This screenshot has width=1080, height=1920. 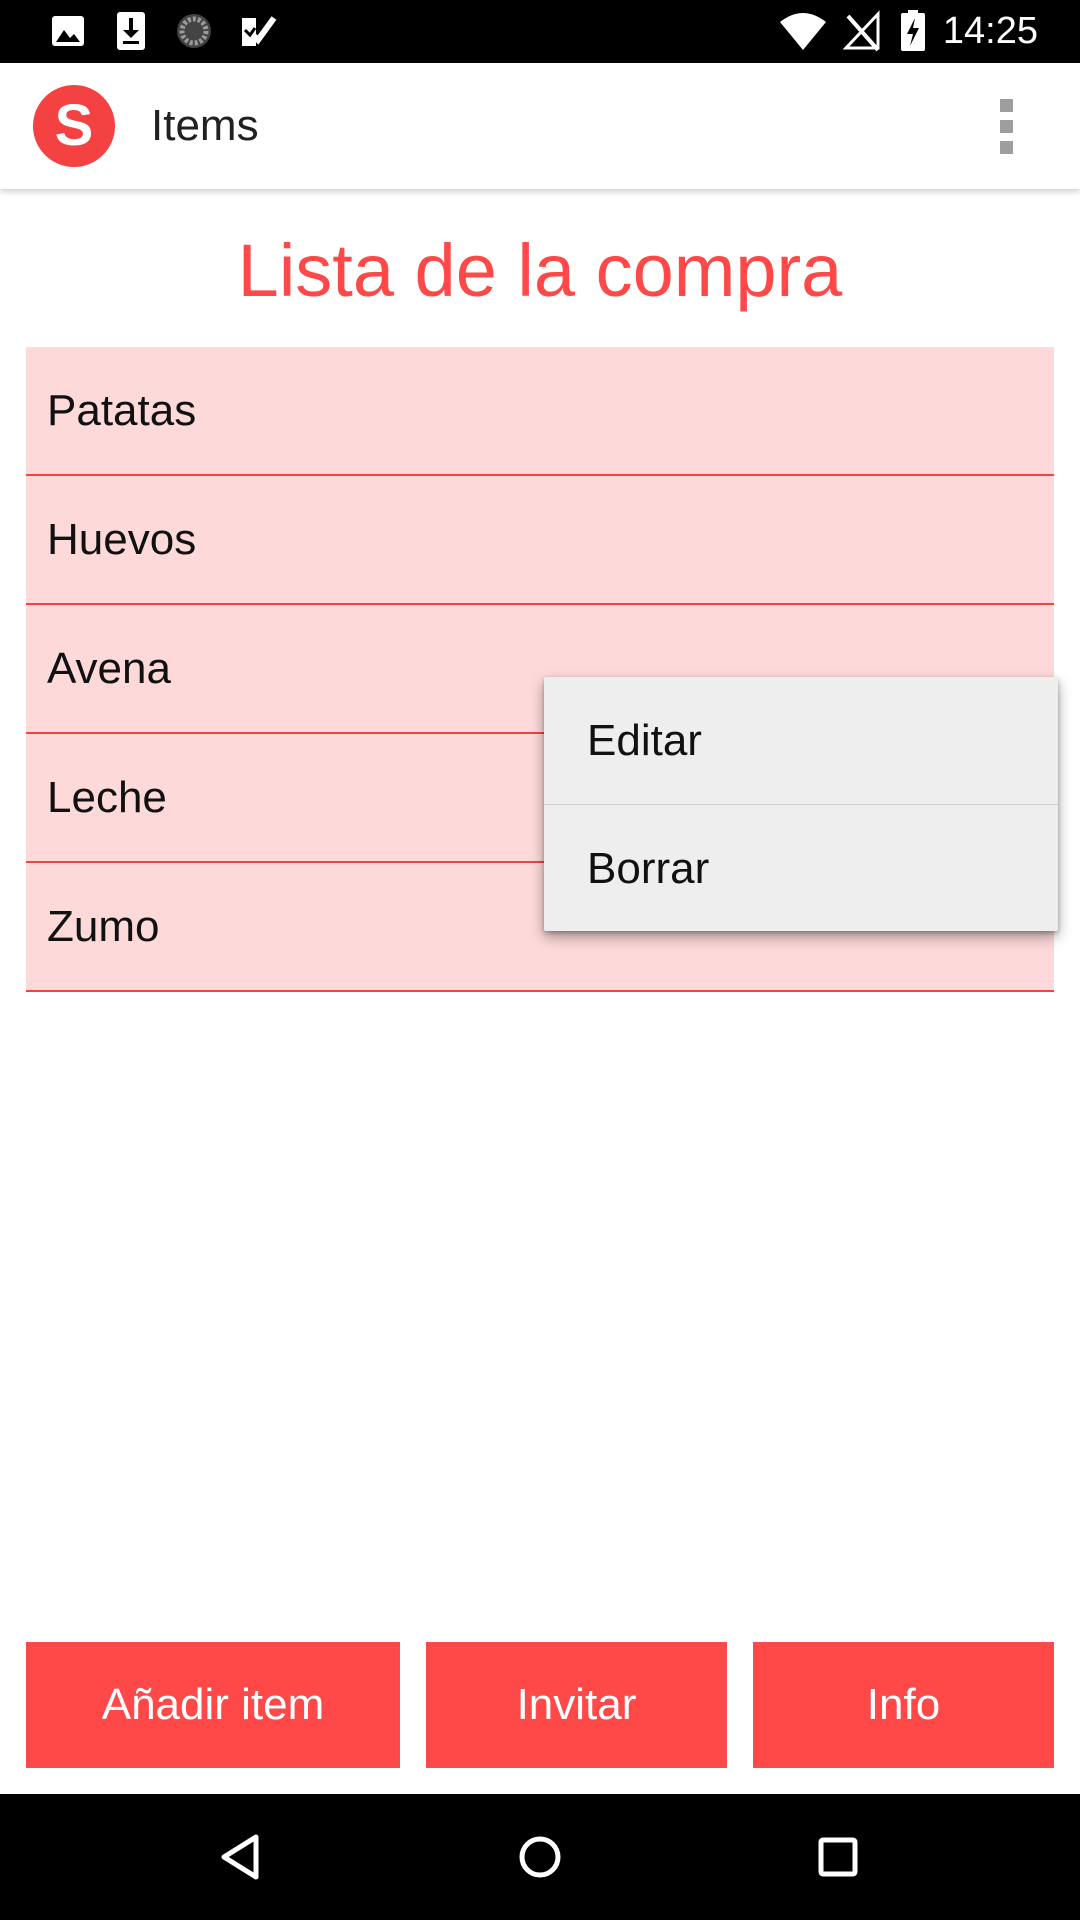 What do you see at coordinates (213, 1705) in the screenshot?
I see `add-item-button: Añadir item` at bounding box center [213, 1705].